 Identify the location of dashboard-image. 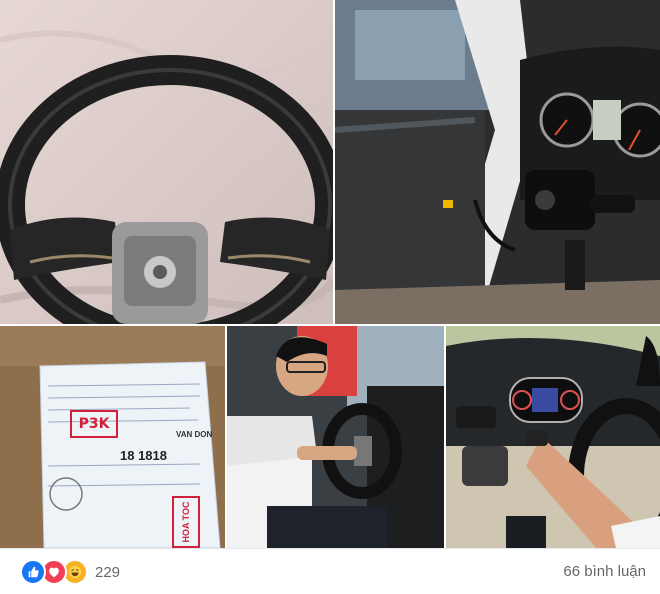
(553, 437).